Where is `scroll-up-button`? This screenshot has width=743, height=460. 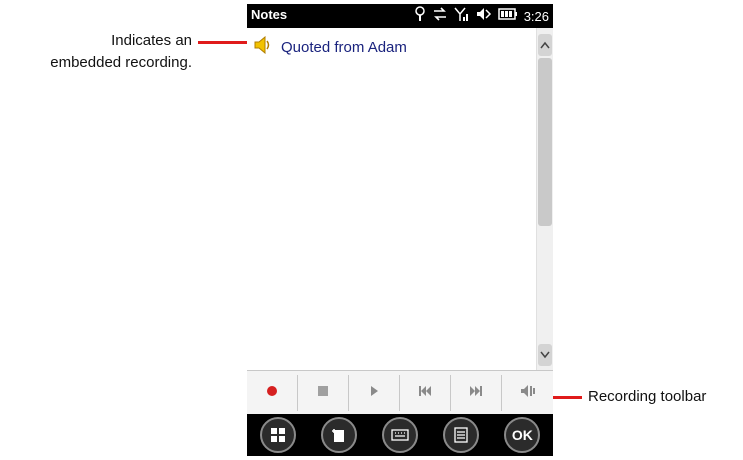 scroll-up-button is located at coordinates (545, 45).